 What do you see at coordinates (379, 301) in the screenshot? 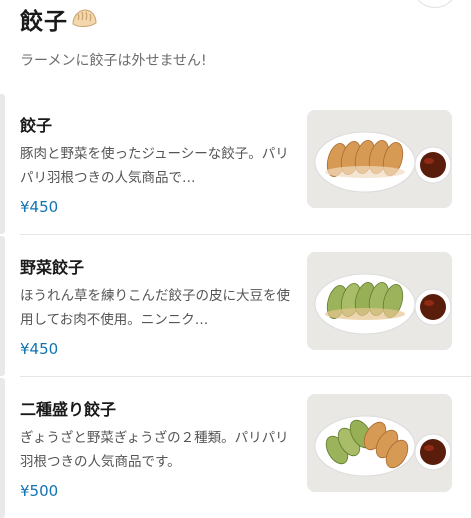
I see `vegetable-gyoza-plate-image` at bounding box center [379, 301].